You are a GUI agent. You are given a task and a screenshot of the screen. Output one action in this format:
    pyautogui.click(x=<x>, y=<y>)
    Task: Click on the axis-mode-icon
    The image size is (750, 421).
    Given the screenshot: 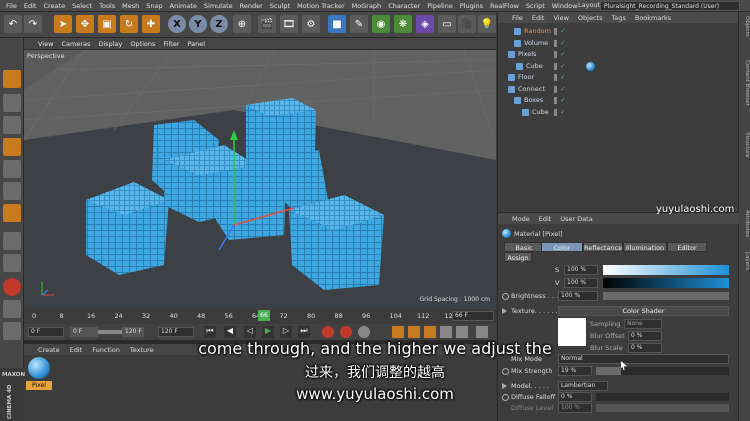 What is the action you would take?
    pyautogui.click(x=12, y=213)
    